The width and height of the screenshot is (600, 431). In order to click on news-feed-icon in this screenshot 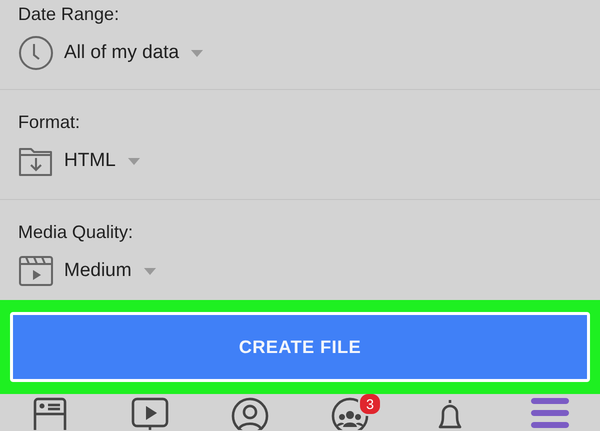, I will do `click(50, 413)`.